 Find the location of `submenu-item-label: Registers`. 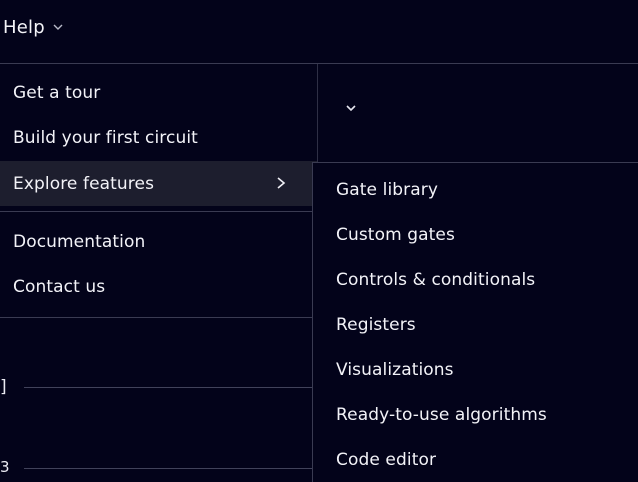

submenu-item-label: Registers is located at coordinates (376, 324).